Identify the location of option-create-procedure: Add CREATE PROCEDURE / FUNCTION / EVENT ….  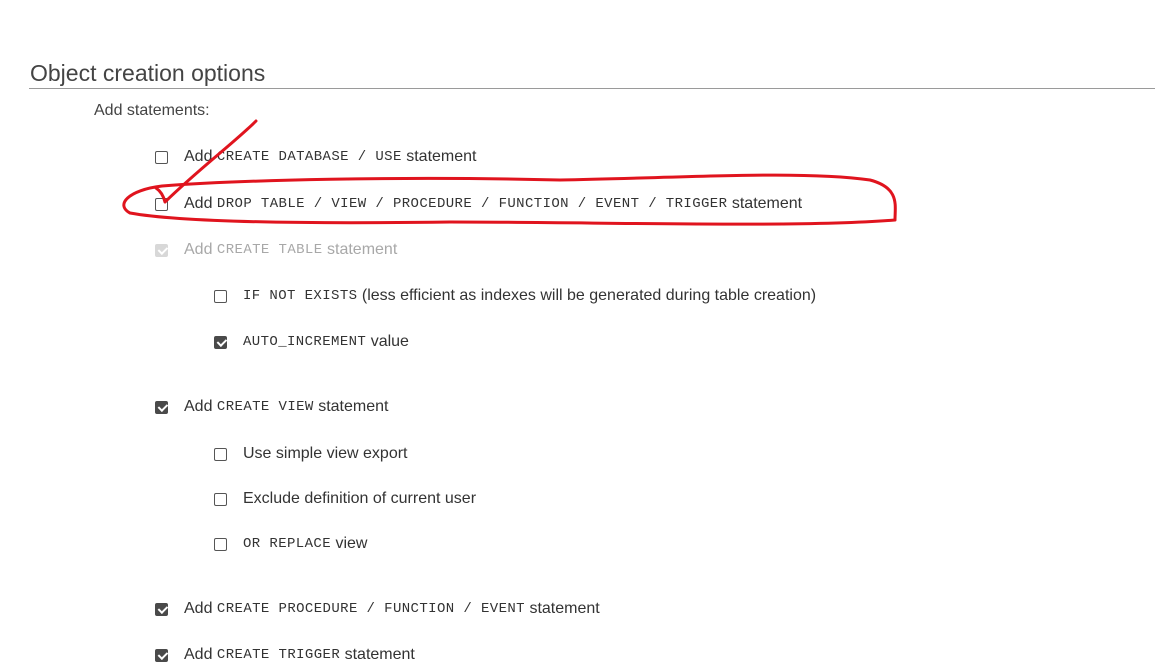
(377, 609).